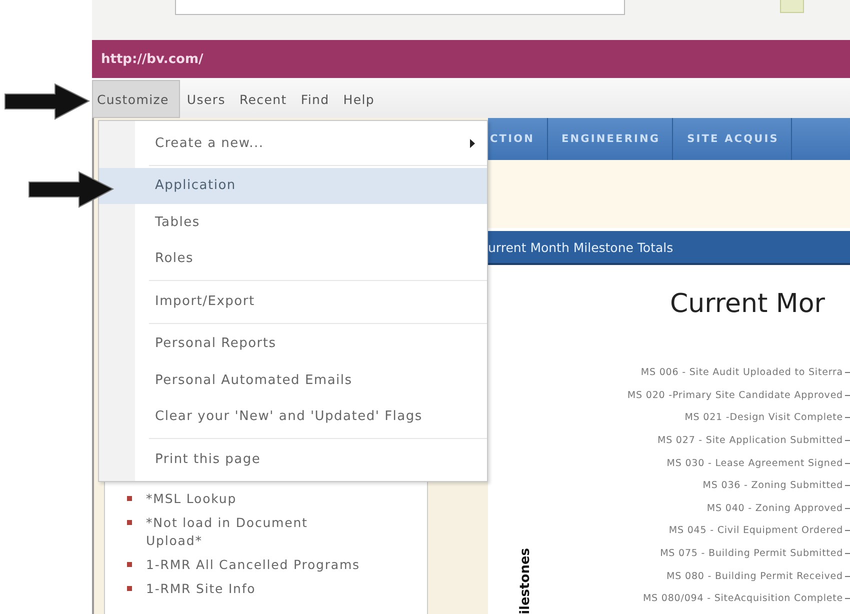 This screenshot has height=614, width=850. What do you see at coordinates (256, 532) in the screenshot?
I see `sidebar-link: *Not load in Document Upload*` at bounding box center [256, 532].